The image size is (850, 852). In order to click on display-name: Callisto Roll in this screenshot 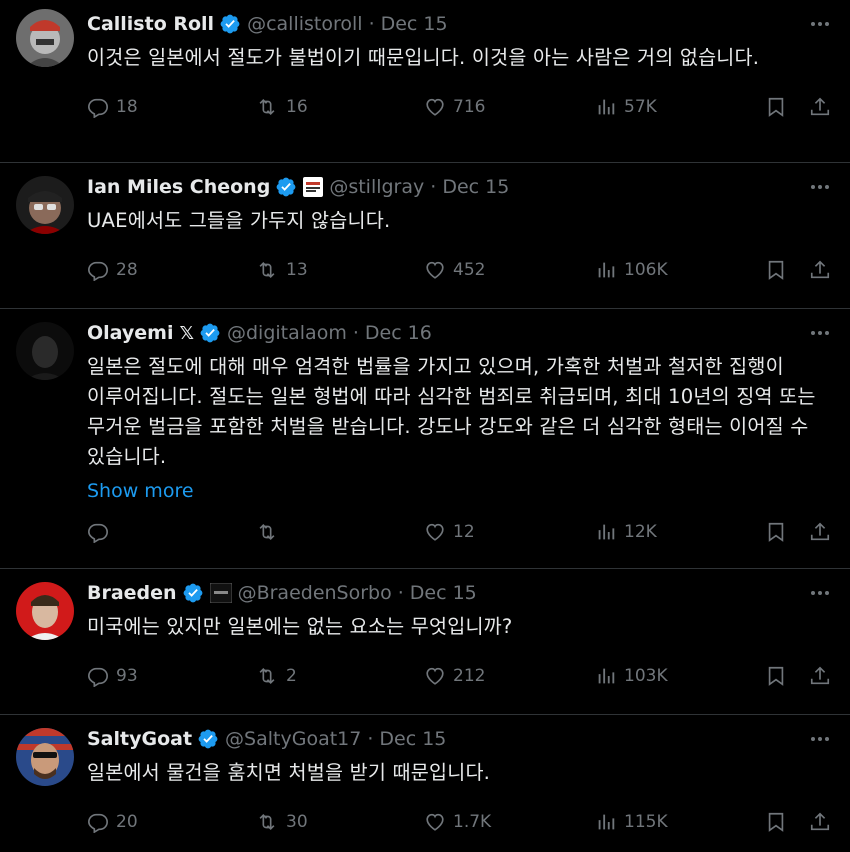, I will do `click(150, 24)`.